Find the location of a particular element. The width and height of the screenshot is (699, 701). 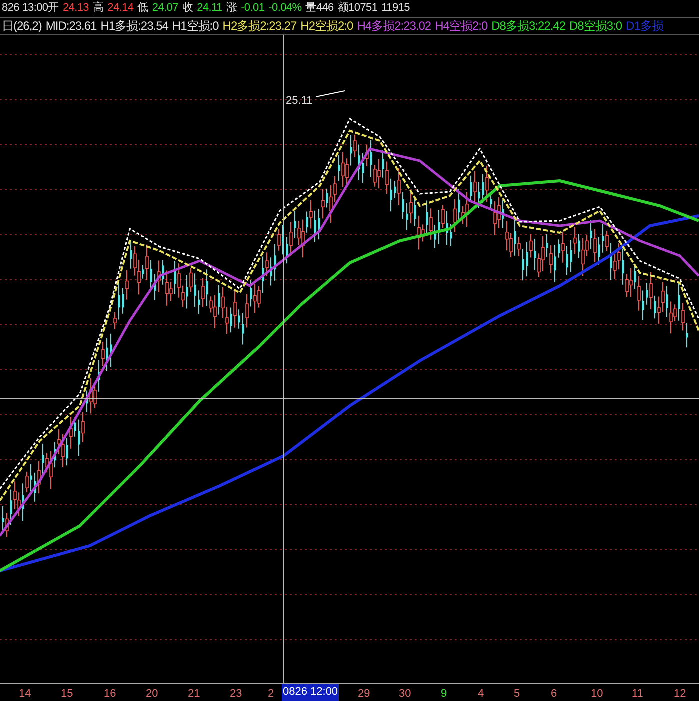

axis-label: 30 is located at coordinates (405, 694).